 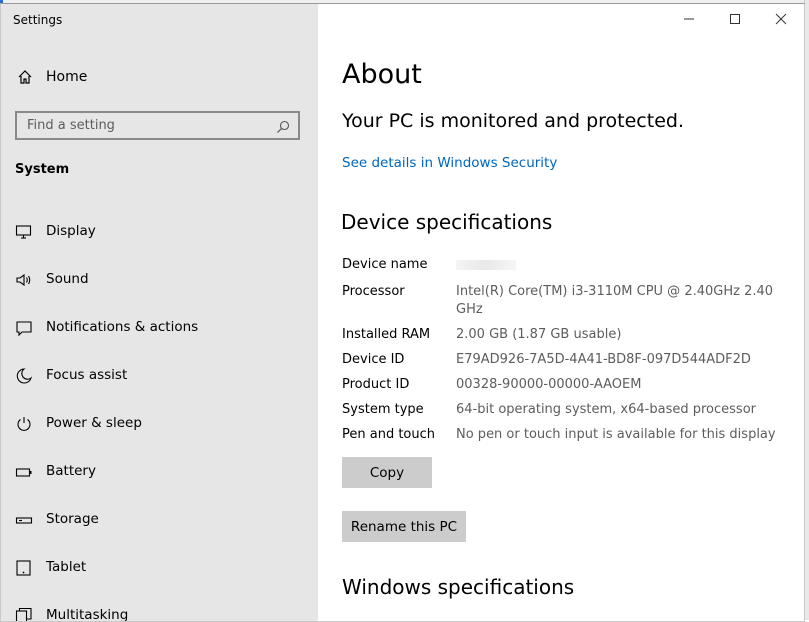 I want to click on spec-key: Device name, so click(x=385, y=264).